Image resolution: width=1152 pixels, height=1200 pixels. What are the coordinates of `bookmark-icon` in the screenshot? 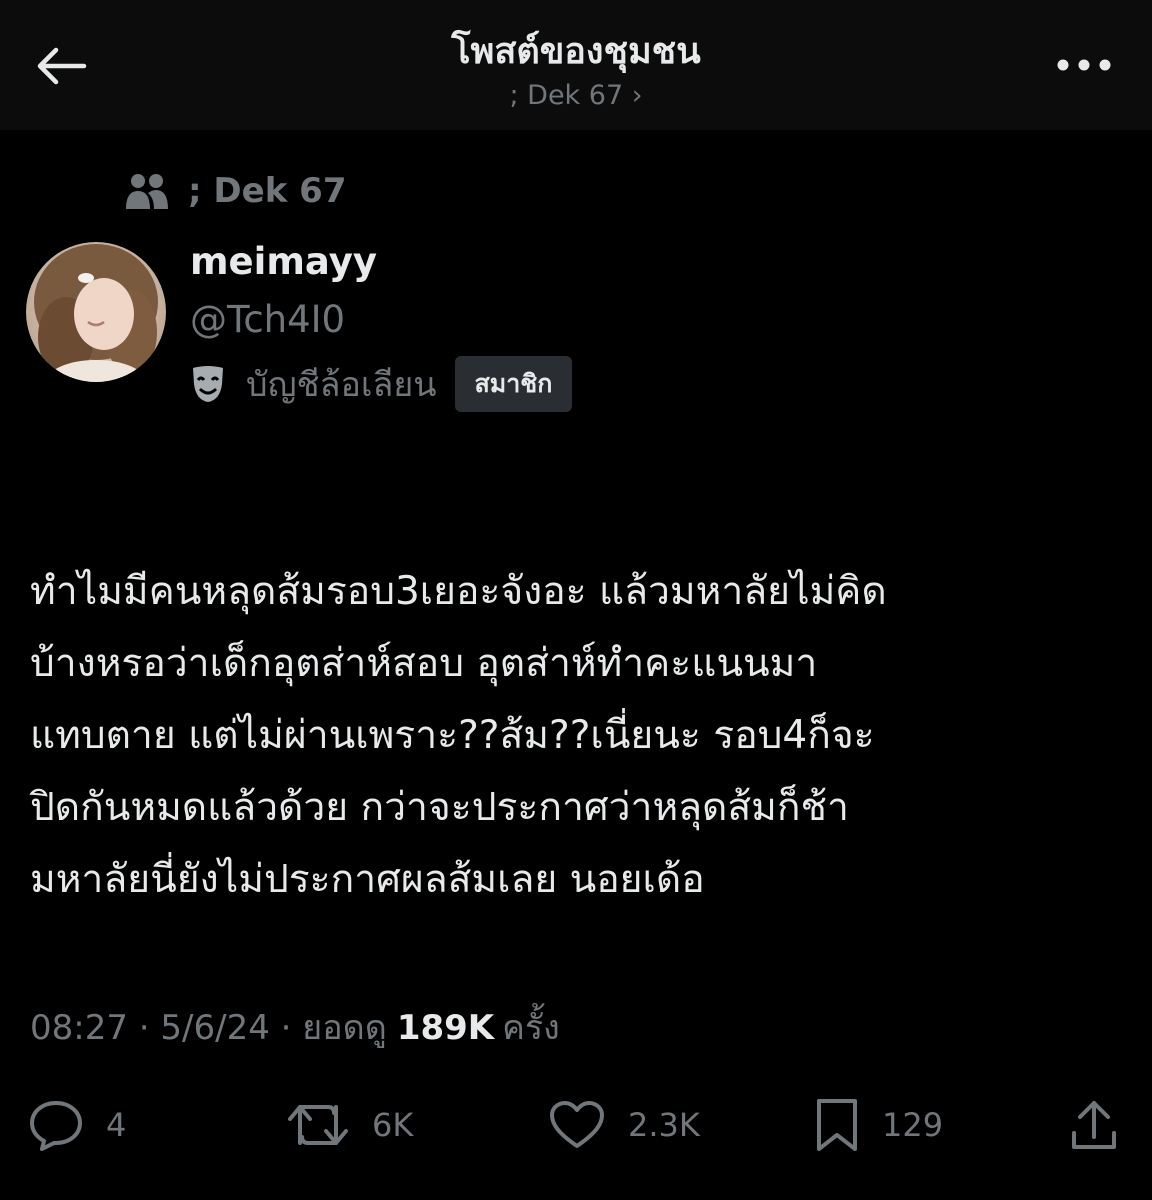 It's located at (837, 1125).